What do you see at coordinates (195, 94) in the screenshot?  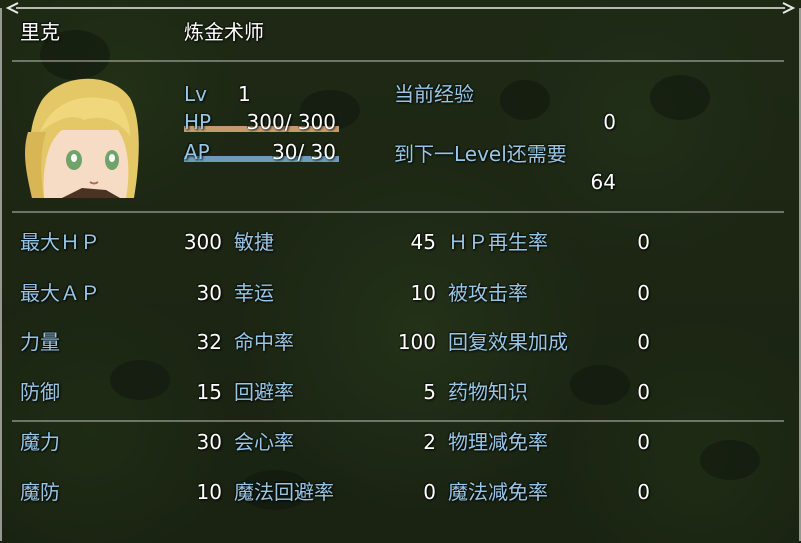 I see `level-label: Lv` at bounding box center [195, 94].